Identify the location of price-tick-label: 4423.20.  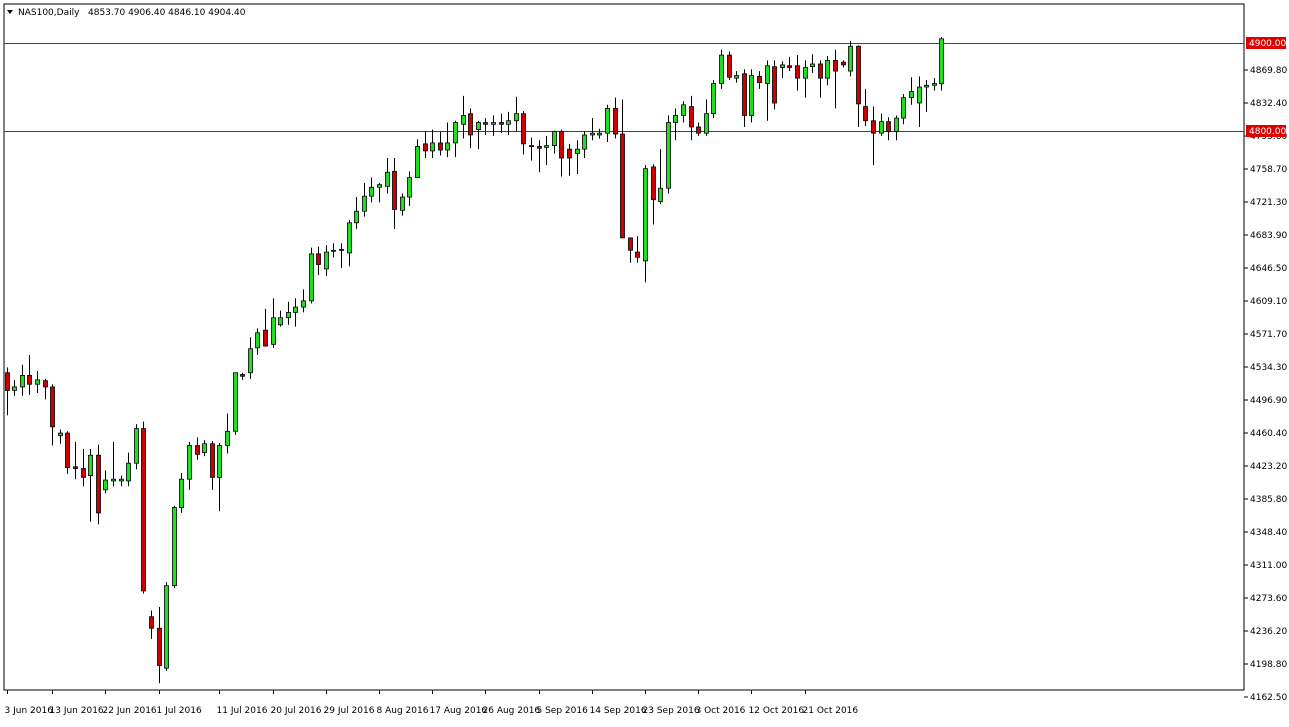
(1268, 467).